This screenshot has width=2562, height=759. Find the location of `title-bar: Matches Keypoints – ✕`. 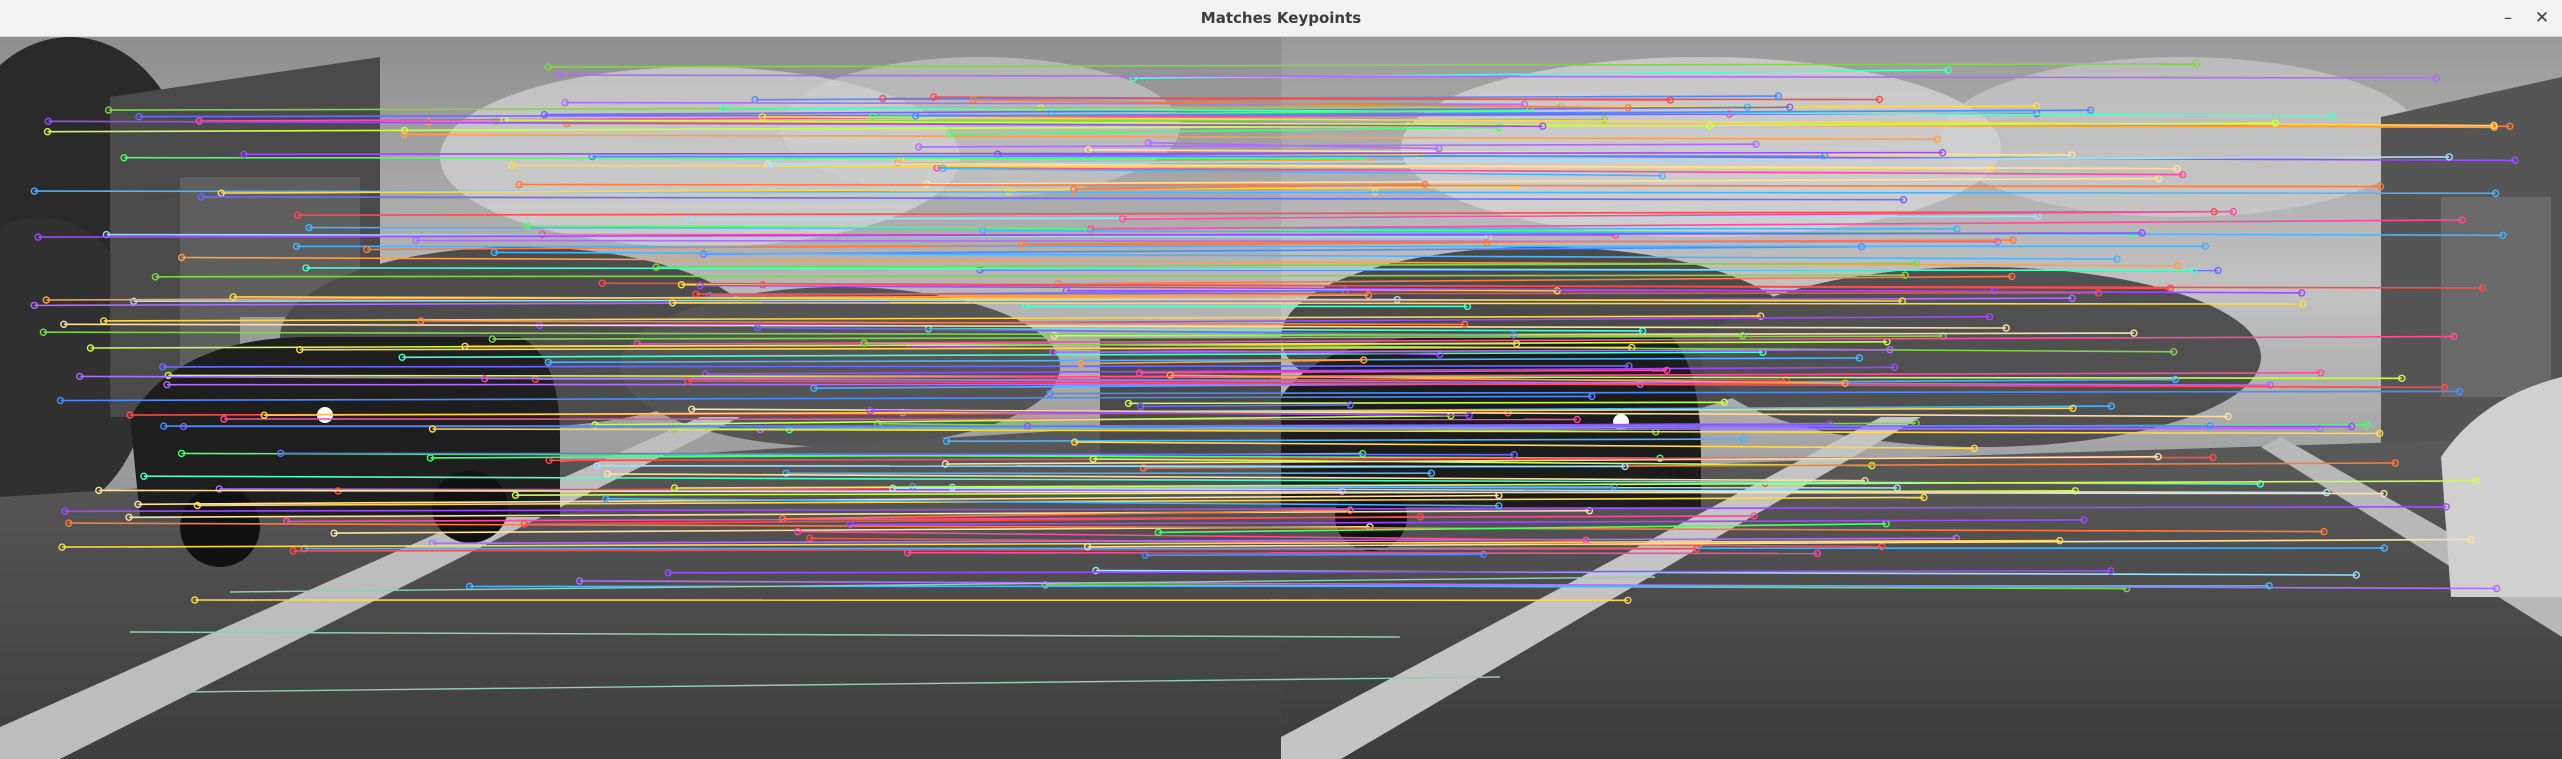

title-bar: Matches Keypoints – ✕ is located at coordinates (1281, 18).